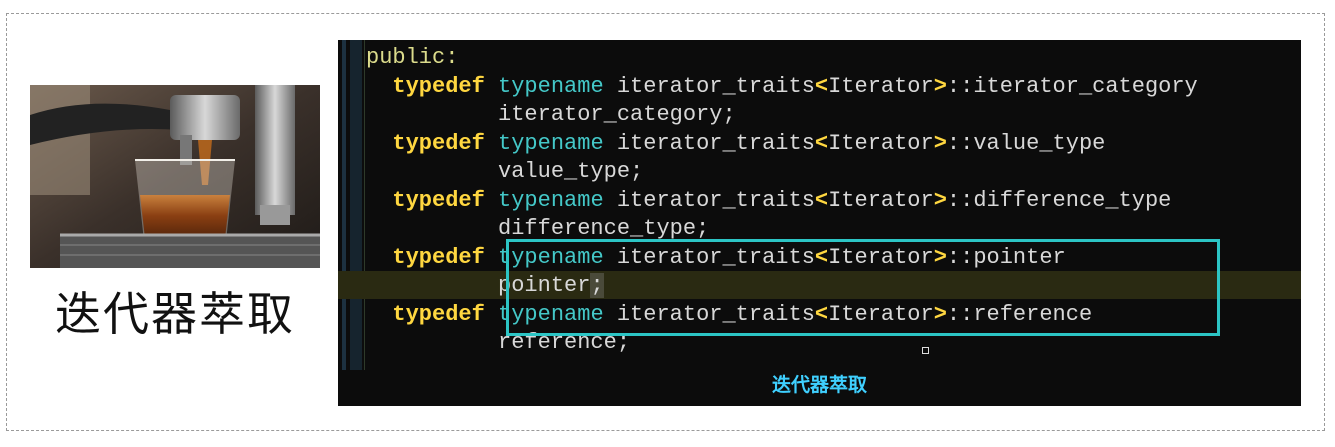 This screenshot has height=447, width=1335. I want to click on espresso-machine-photo-icon, so click(175, 176).